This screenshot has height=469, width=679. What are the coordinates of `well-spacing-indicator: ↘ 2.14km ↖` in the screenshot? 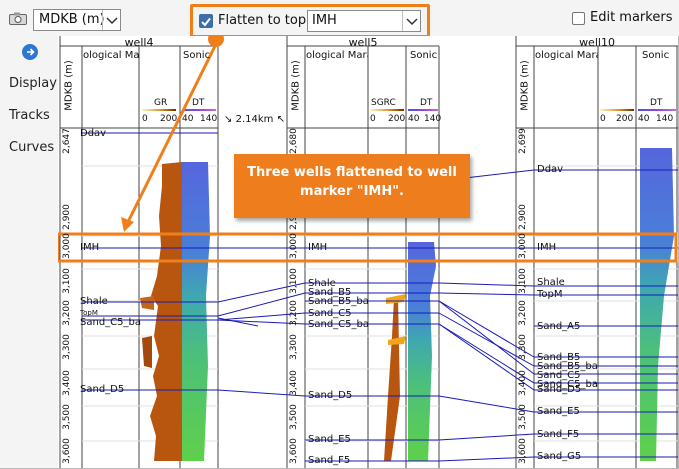 It's located at (254, 119).